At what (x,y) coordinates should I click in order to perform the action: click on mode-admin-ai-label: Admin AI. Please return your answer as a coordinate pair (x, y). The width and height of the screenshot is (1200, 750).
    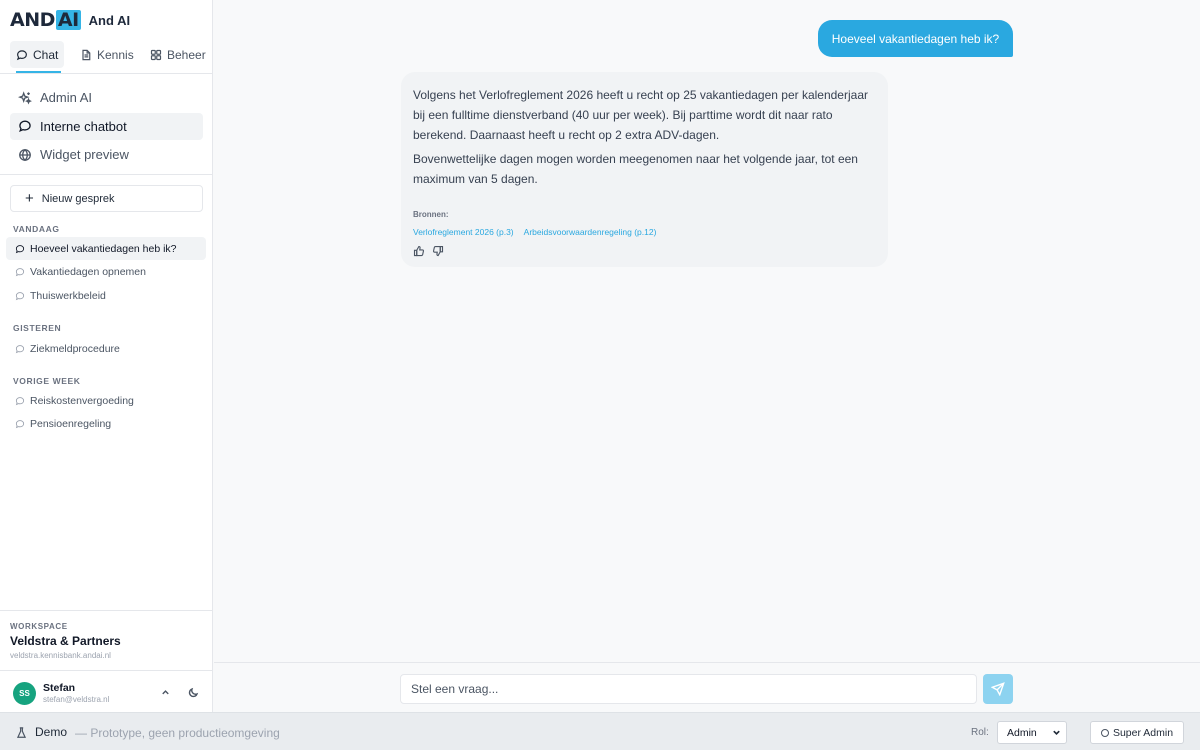
    Looking at the image, I should click on (66, 97).